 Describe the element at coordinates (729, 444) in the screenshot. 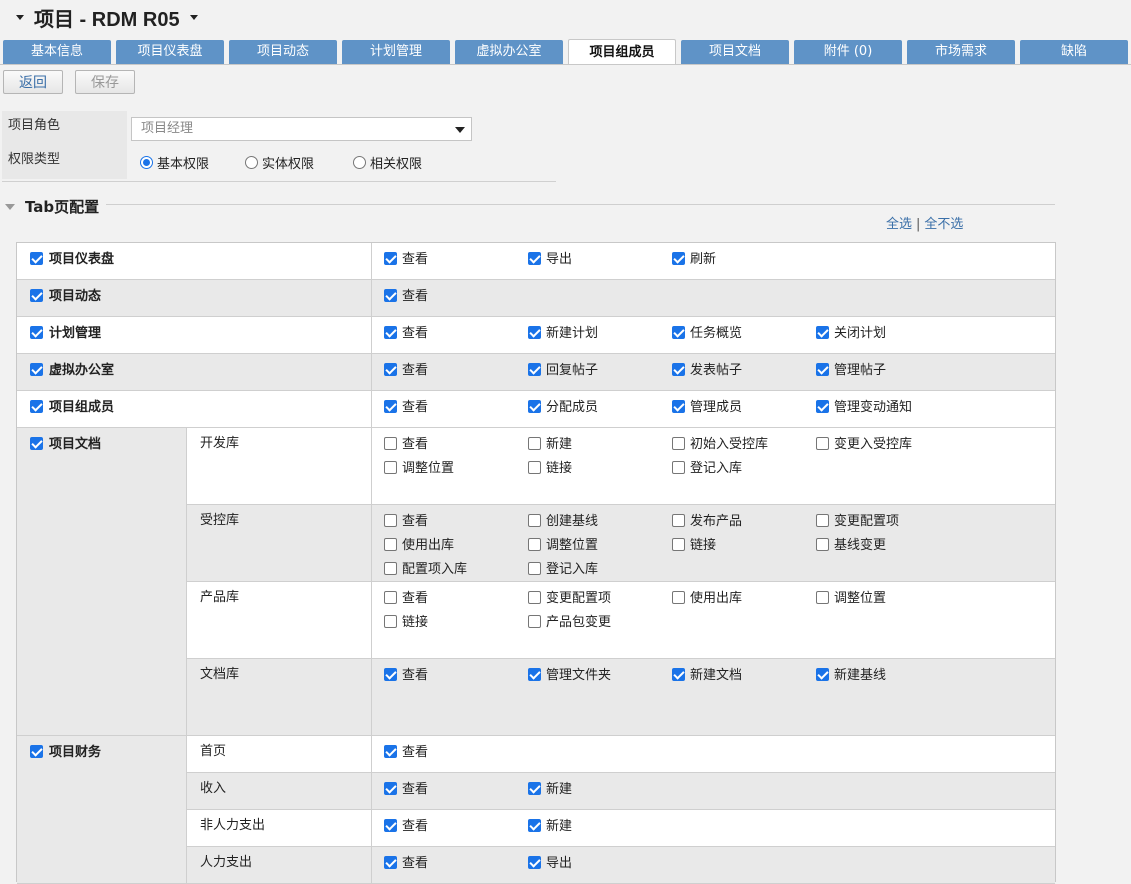

I see `perm-label: 初始入受控库` at that location.